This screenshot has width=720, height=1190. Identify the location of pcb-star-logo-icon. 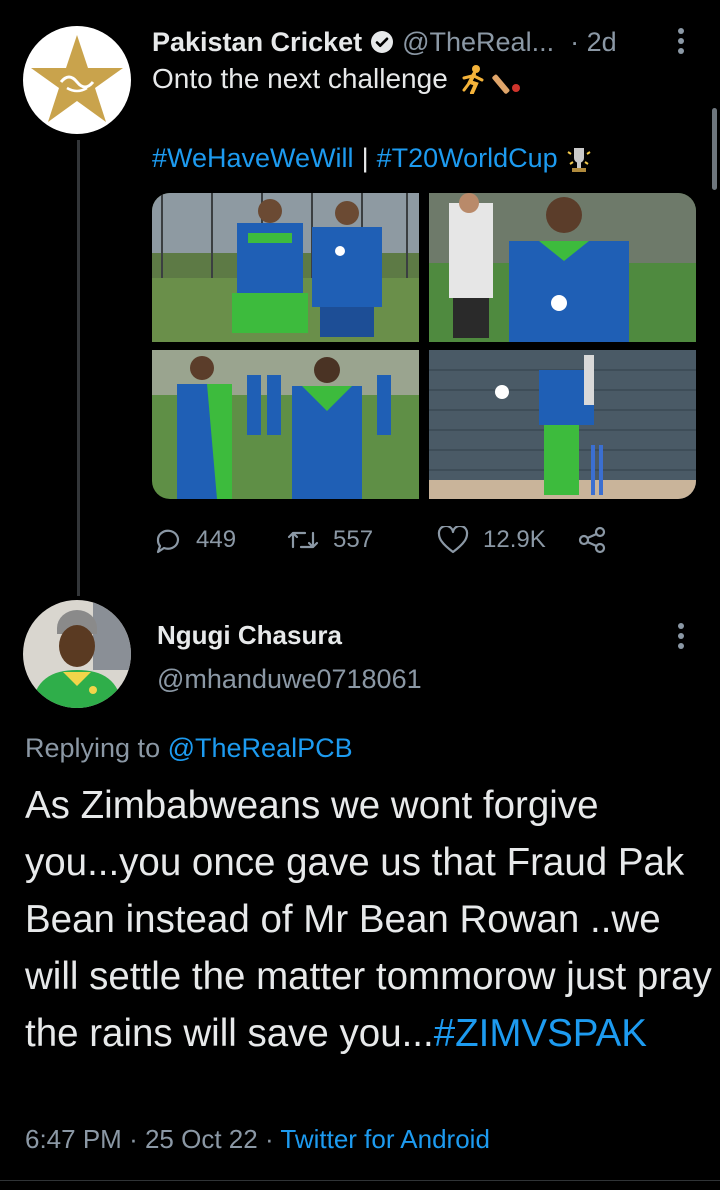
(77, 78).